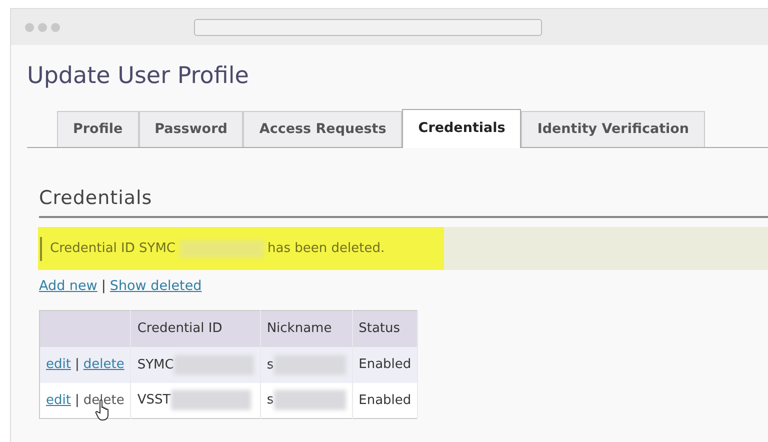  Describe the element at coordinates (368, 27) in the screenshot. I see `address-bar` at that location.